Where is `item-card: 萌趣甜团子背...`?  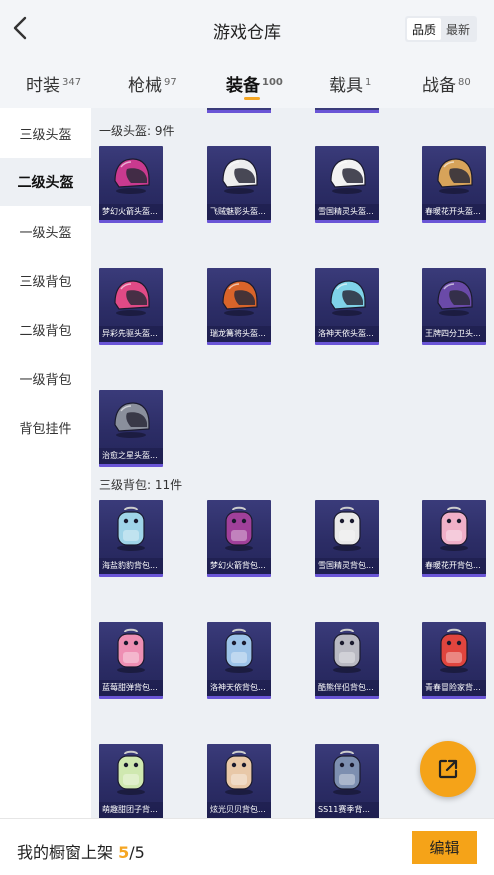
item-card: 萌趣甜团子背... is located at coordinates (131, 781).